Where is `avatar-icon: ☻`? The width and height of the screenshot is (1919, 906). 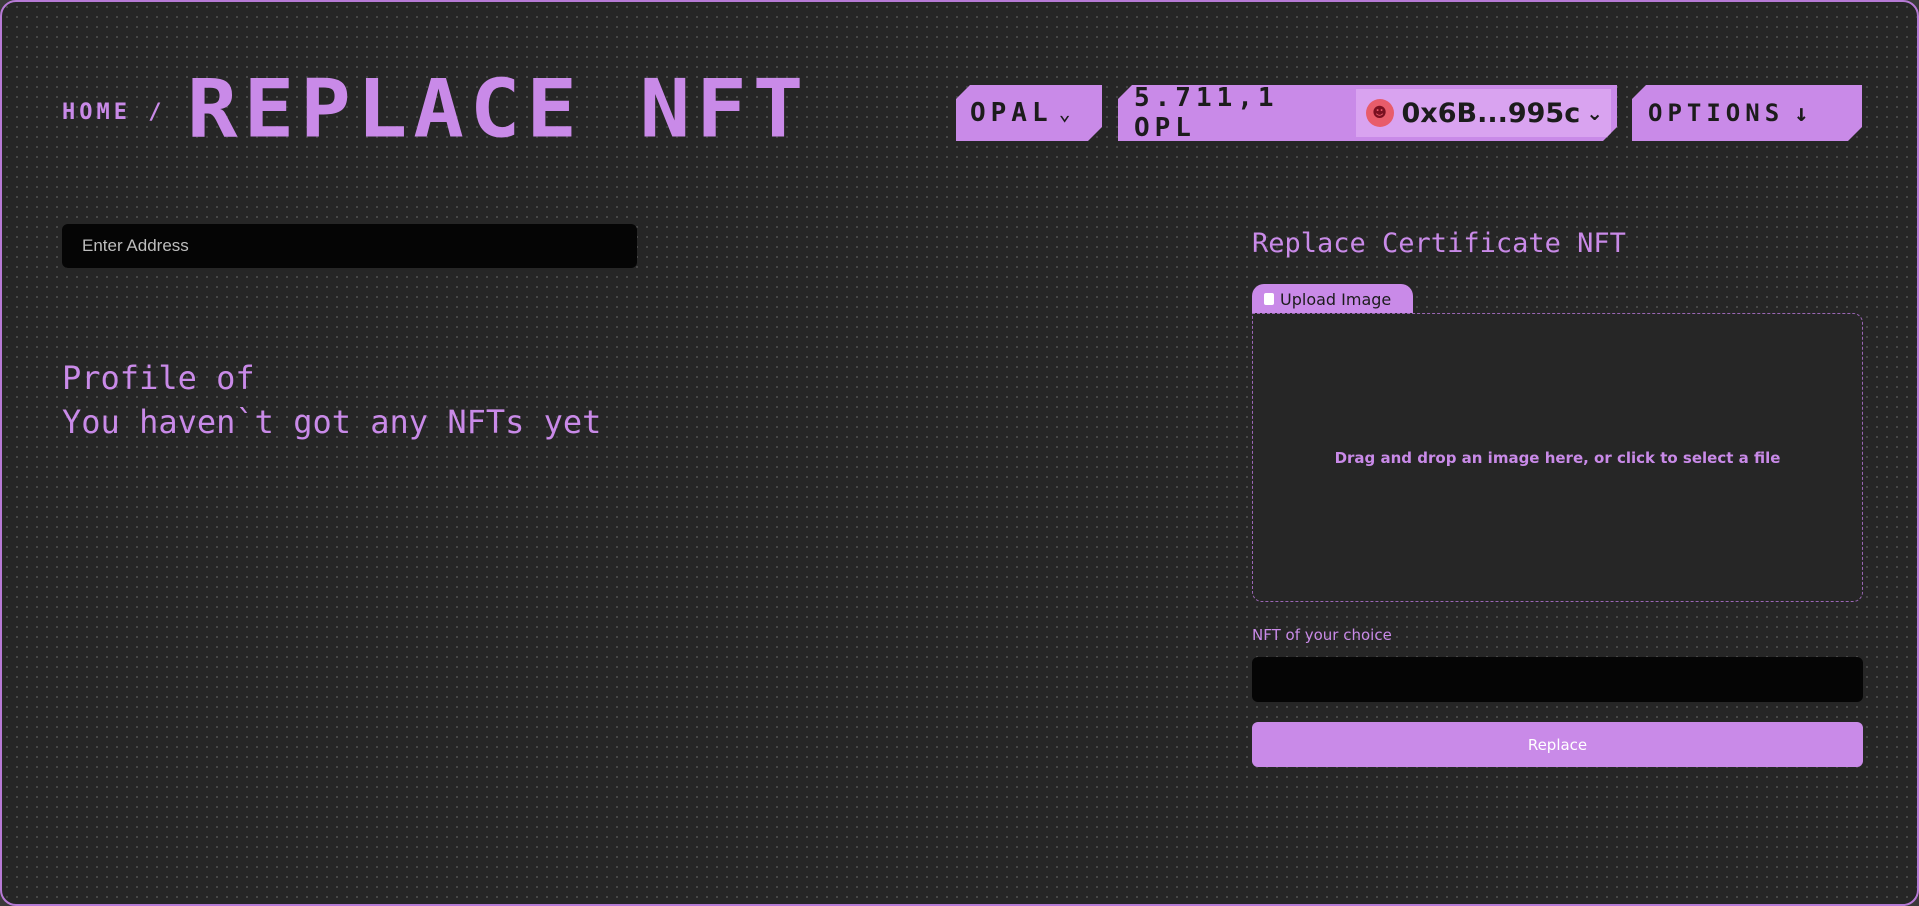
avatar-icon: ☻ is located at coordinates (1380, 113).